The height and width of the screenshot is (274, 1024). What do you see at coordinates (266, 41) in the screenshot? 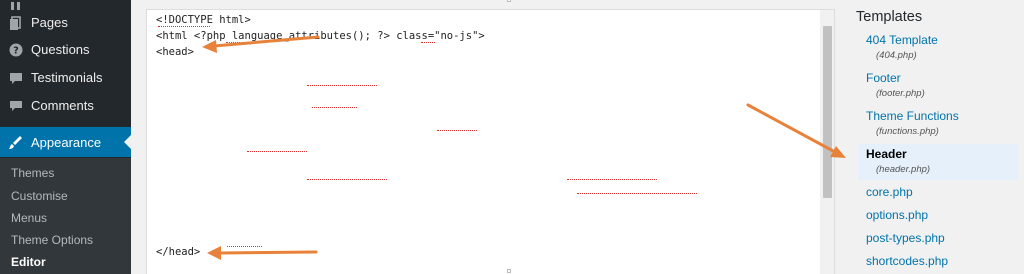
I see `arrow-to-head-open` at bounding box center [266, 41].